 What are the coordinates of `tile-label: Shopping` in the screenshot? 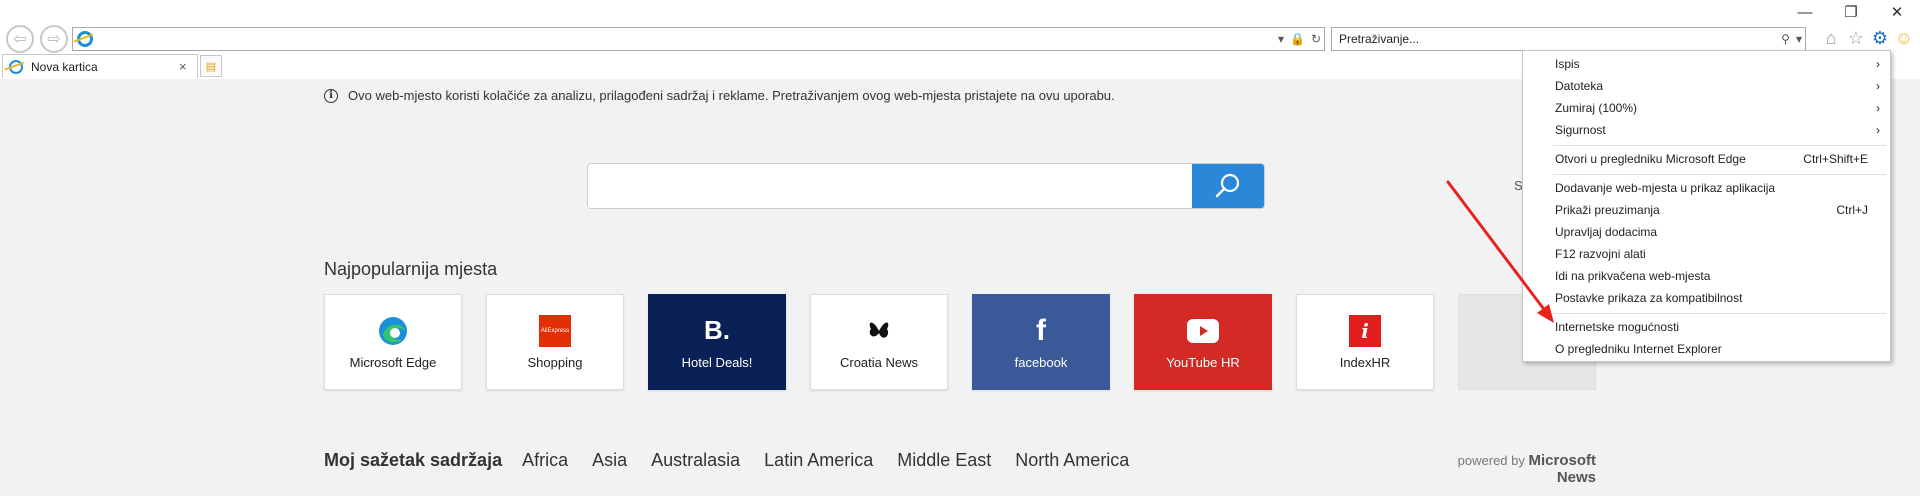 It's located at (555, 362).